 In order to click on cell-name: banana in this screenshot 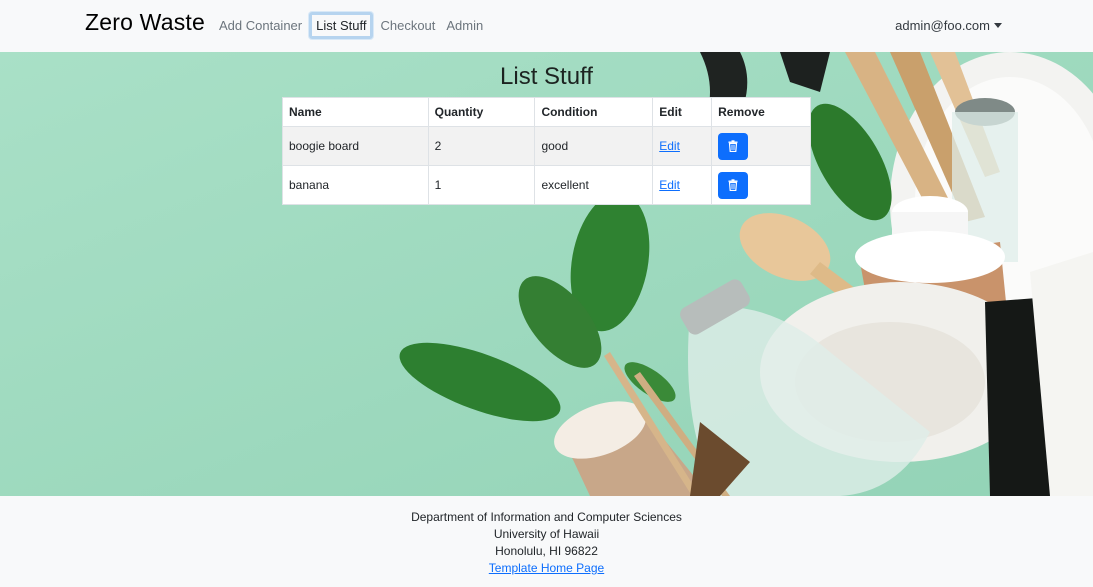, I will do `click(355, 185)`.